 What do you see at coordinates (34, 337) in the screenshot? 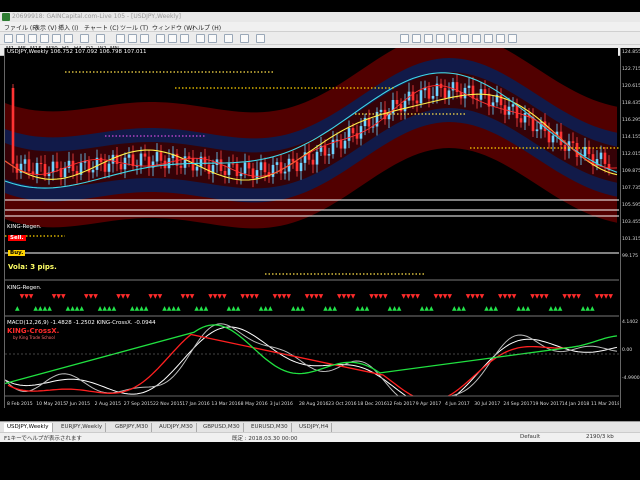
I see `macd-subtitle: by King Trade School` at bounding box center [34, 337].